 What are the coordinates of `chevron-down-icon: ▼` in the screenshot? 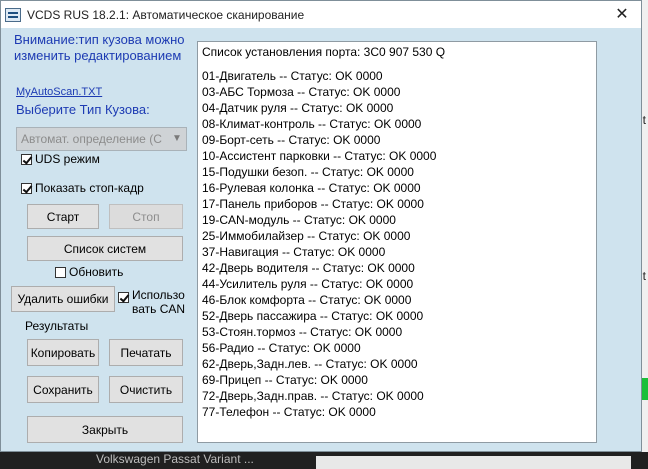 It's located at (177, 139).